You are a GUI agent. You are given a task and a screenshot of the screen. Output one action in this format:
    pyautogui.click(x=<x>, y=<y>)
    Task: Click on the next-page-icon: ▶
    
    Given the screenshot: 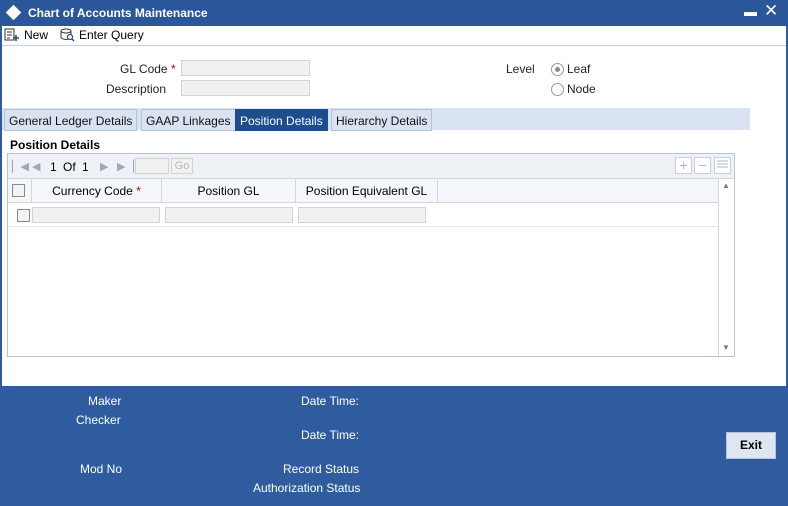 What is the action you would take?
    pyautogui.click(x=104, y=166)
    